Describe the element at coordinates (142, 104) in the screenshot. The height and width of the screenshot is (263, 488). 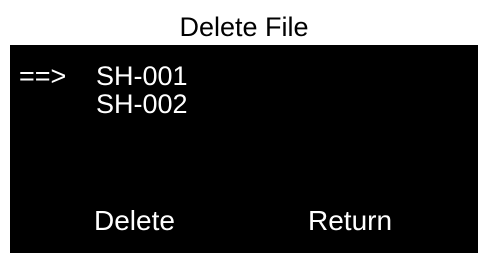
I see `file-name: SH-002` at that location.